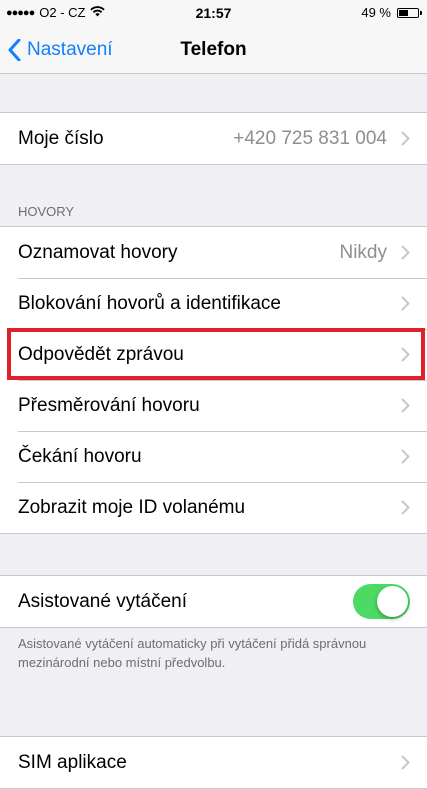 Image resolution: width=427 pixels, height=789 pixels. What do you see at coordinates (80, 456) in the screenshot?
I see `row-label: Čekání hovoru` at bounding box center [80, 456].